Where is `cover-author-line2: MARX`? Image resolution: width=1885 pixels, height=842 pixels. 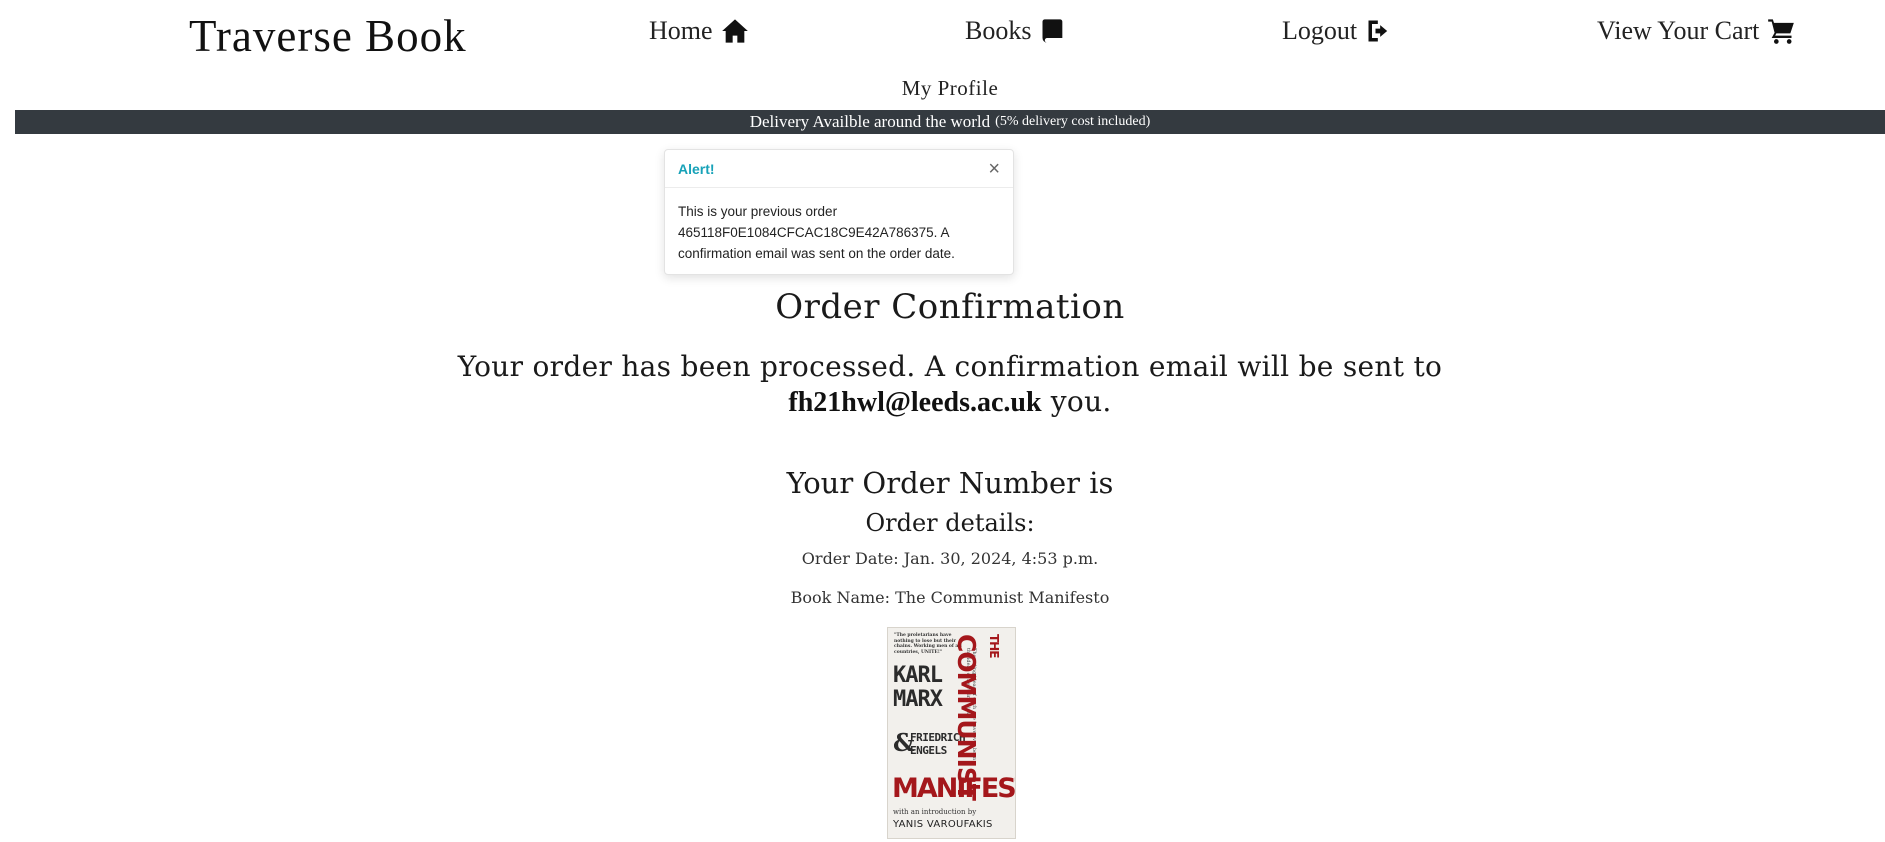
cover-author-line2: MARX is located at coordinates (918, 699).